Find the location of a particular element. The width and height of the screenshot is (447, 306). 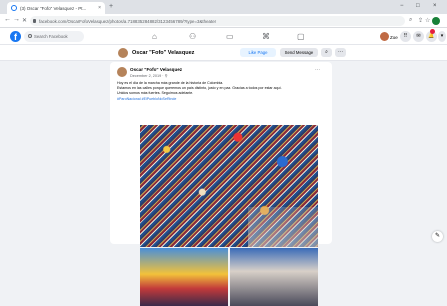

messenger-icon: ✉ is located at coordinates (418, 36).